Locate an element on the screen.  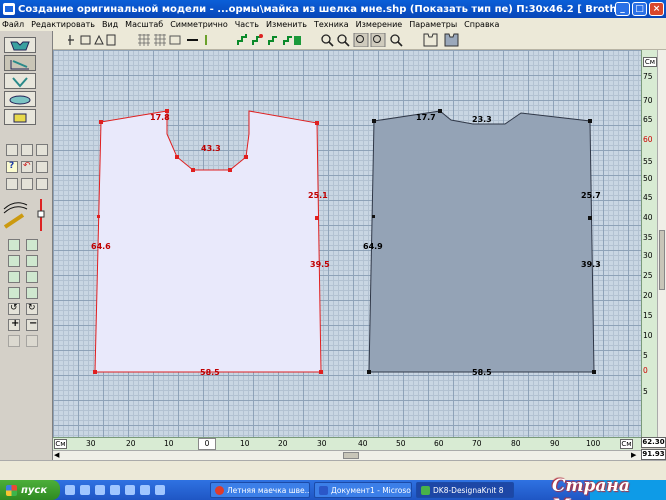
flip-horizontal-button is located at coordinates (32, 261).